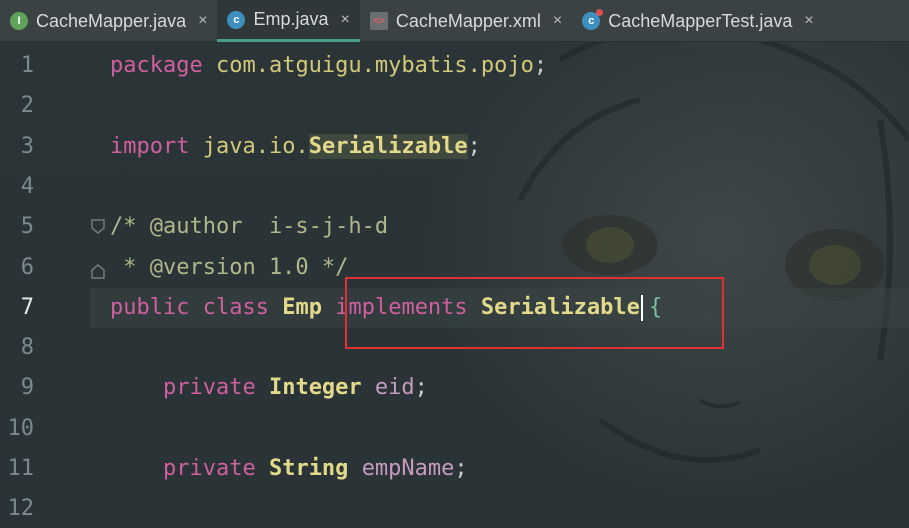 Image resolution: width=909 pixels, height=528 pixels. I want to click on code-line: 3 import java.io.Serializable;, so click(454, 147).